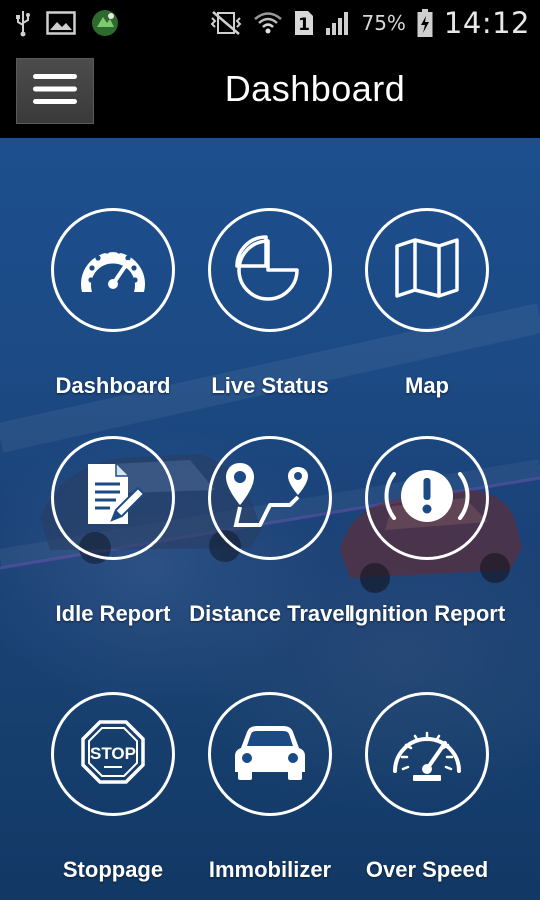 The height and width of the screenshot is (900, 540). I want to click on tile-circle: STOP, so click(113, 754).